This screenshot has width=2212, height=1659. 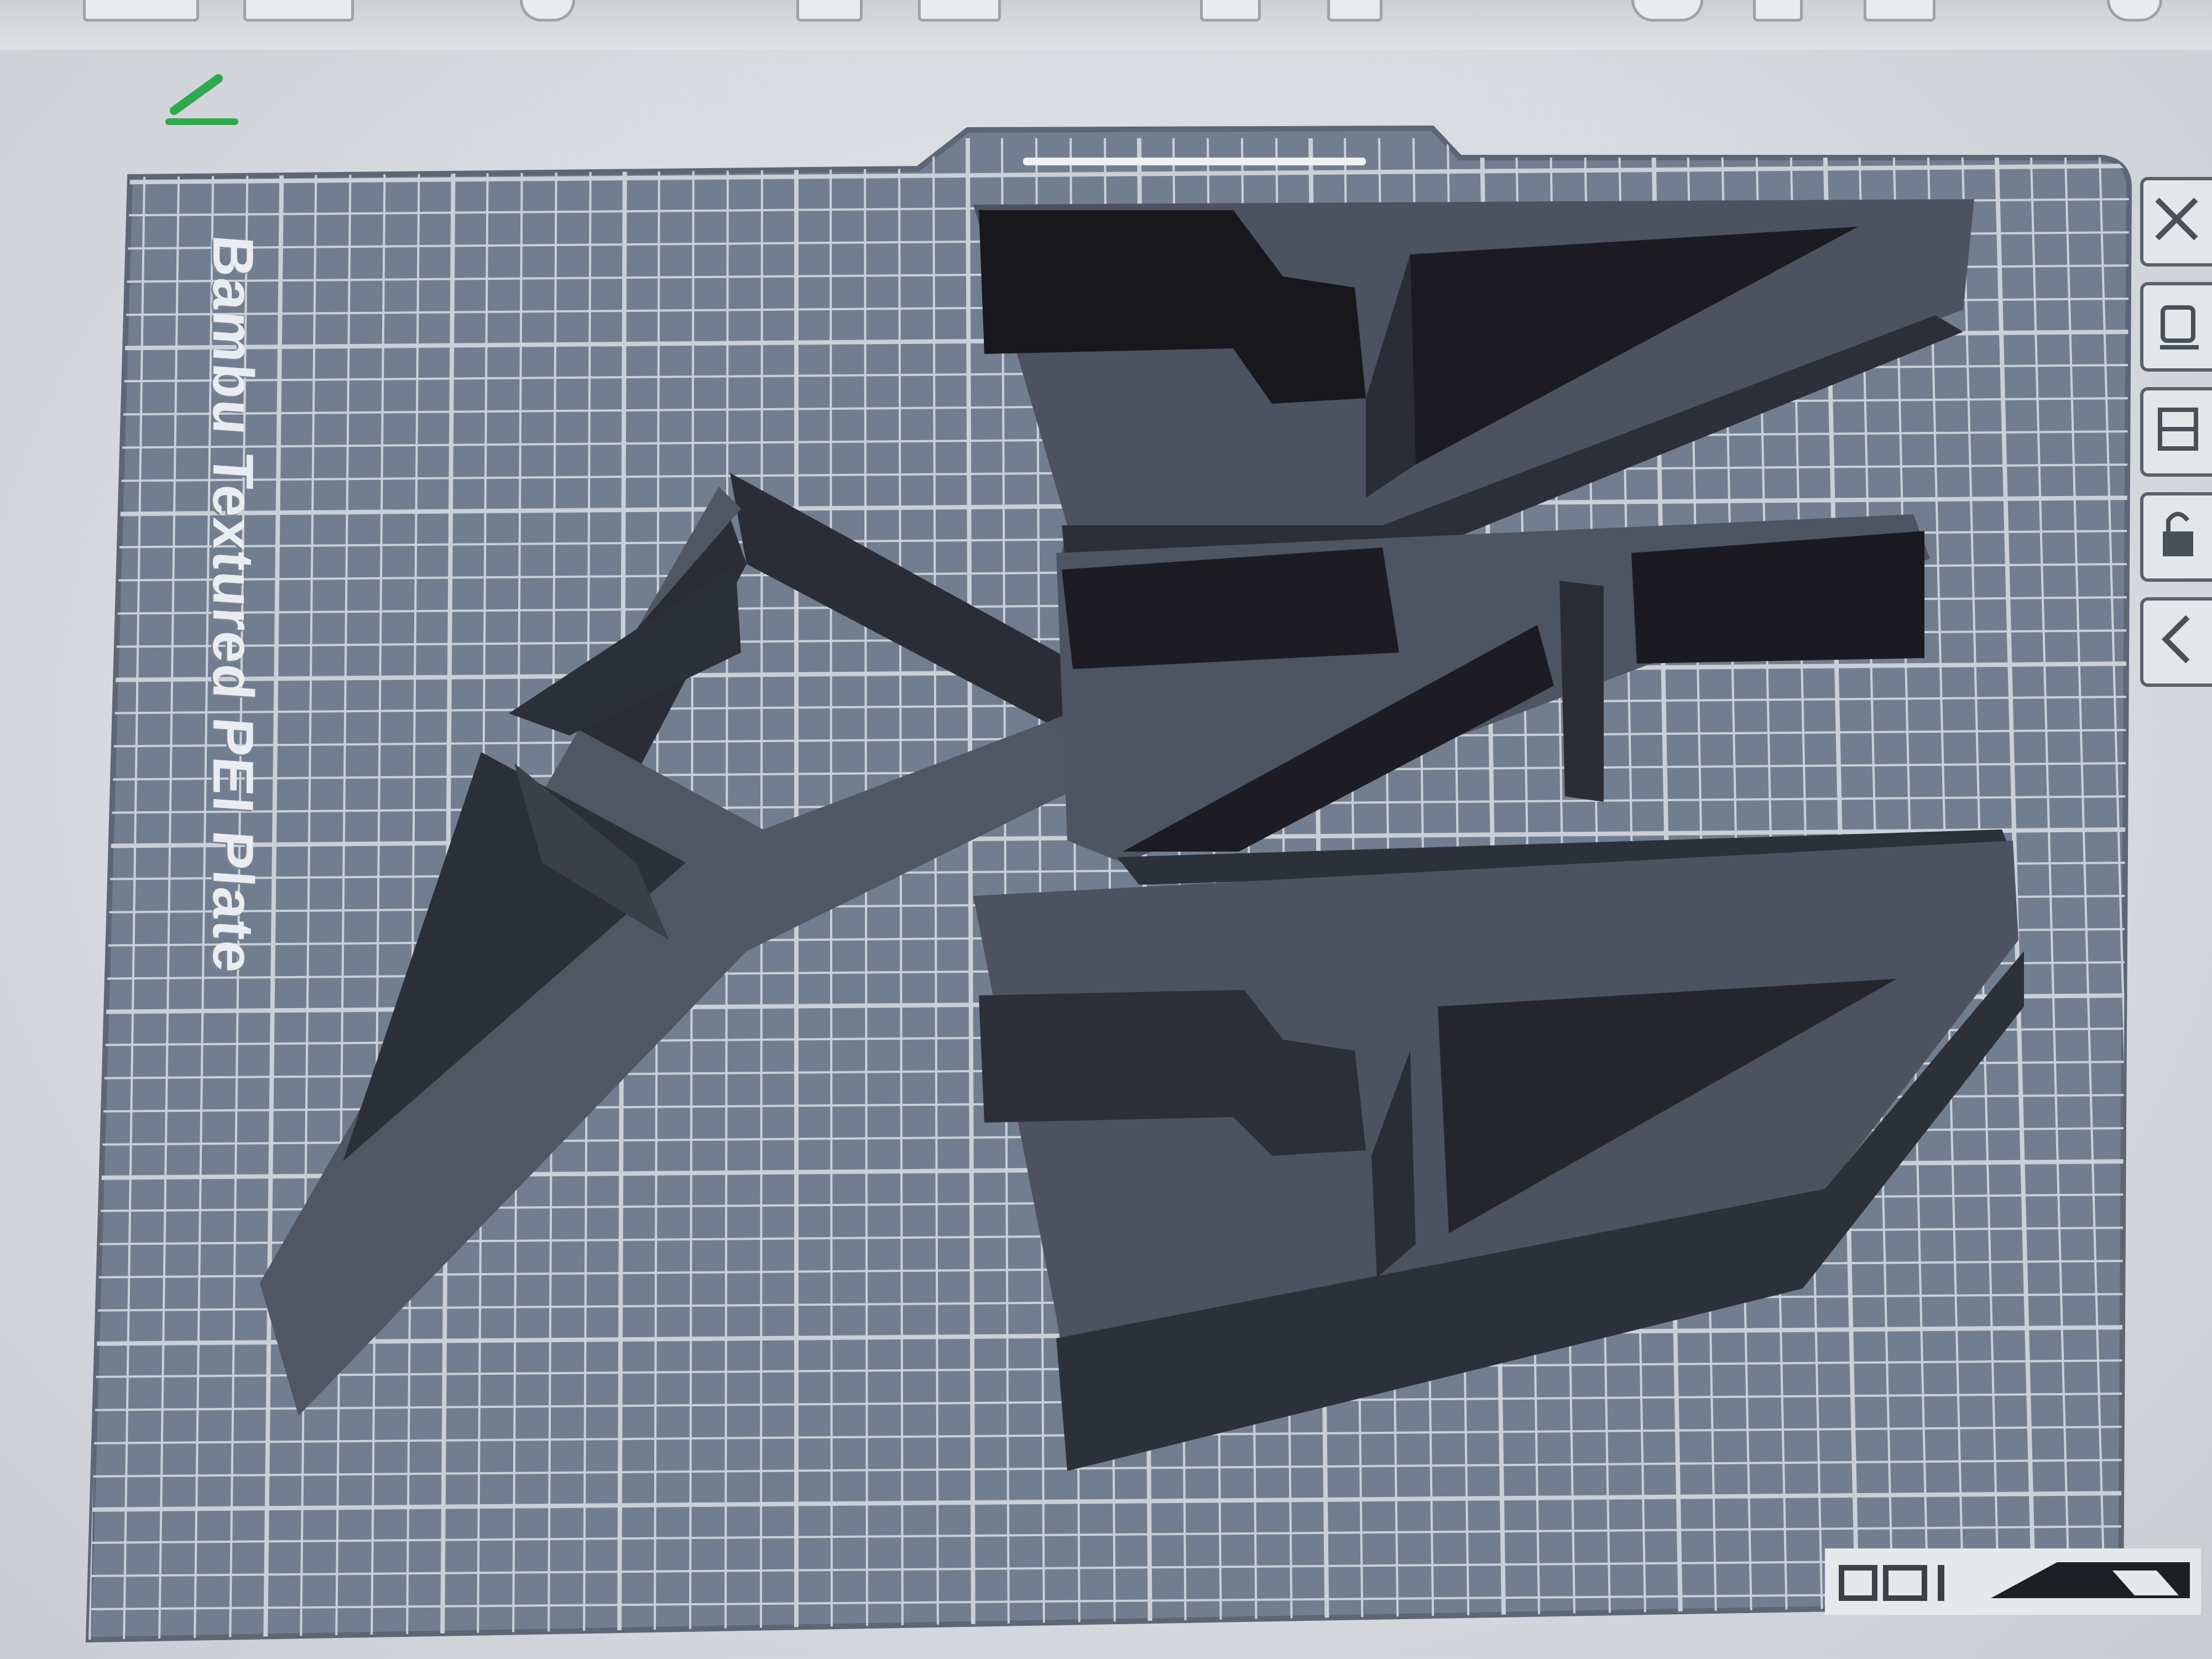 I want to click on plate-tab-handle, so click(x=1194, y=162).